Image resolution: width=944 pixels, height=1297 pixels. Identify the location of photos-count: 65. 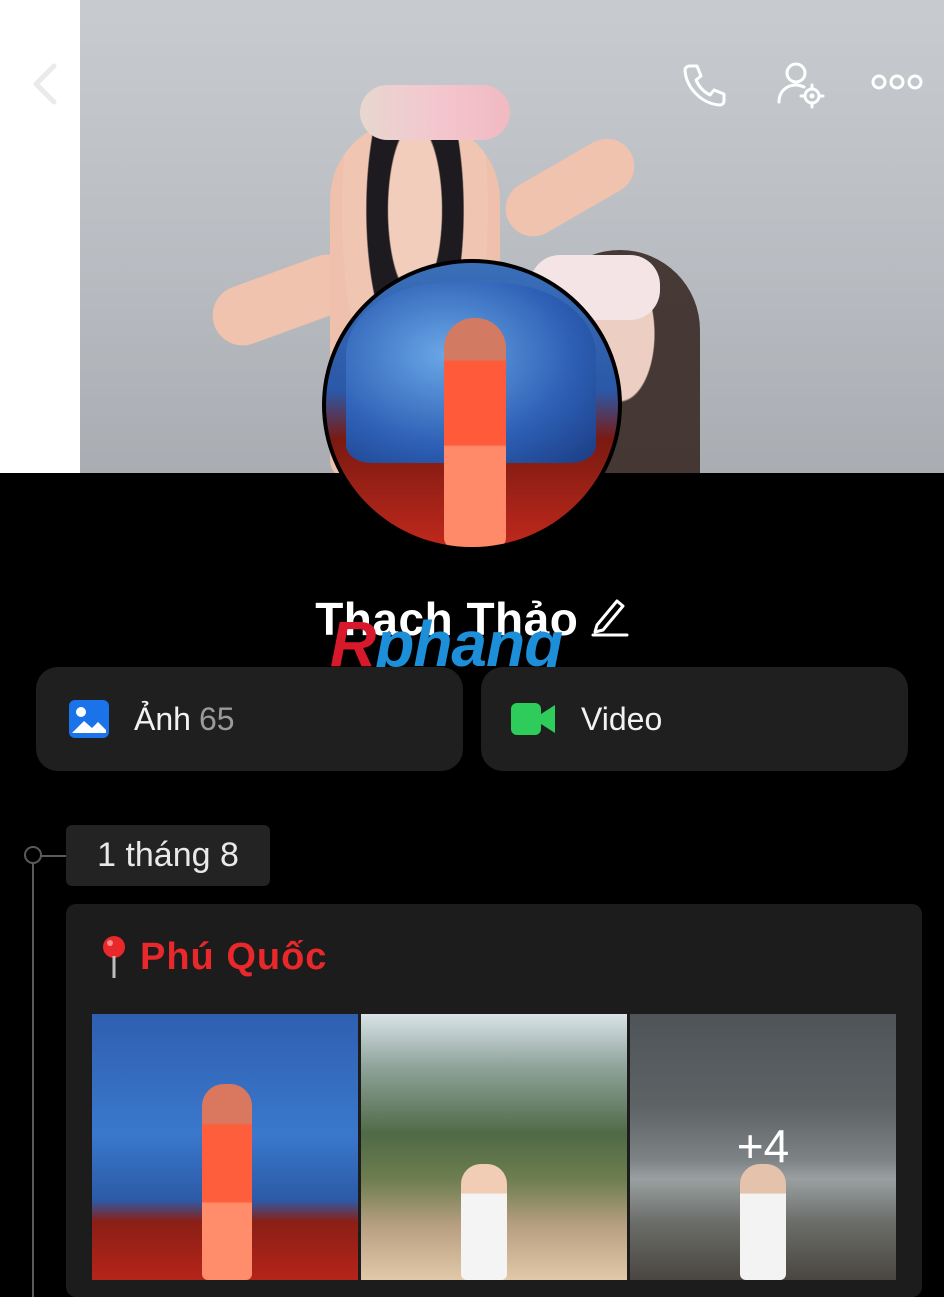
(216, 718).